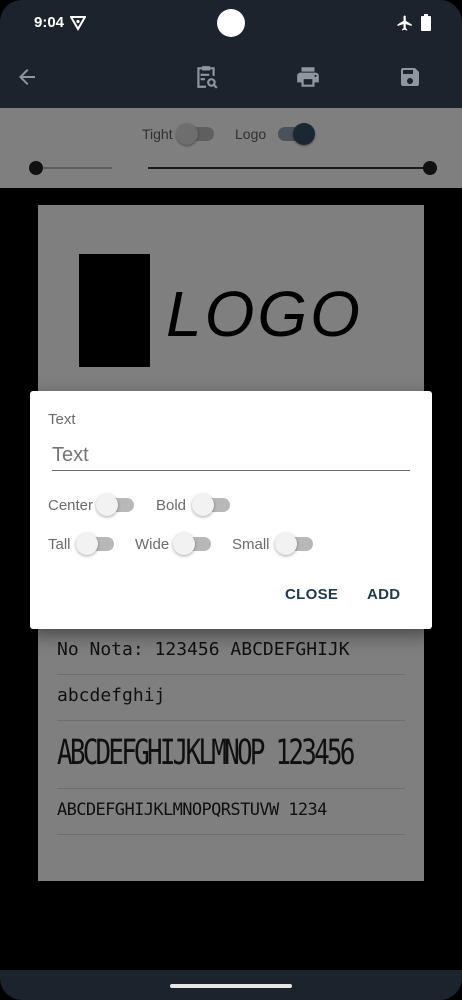 Image resolution: width=462 pixels, height=1000 pixels. I want to click on wide-switch-knob, so click(184, 544).